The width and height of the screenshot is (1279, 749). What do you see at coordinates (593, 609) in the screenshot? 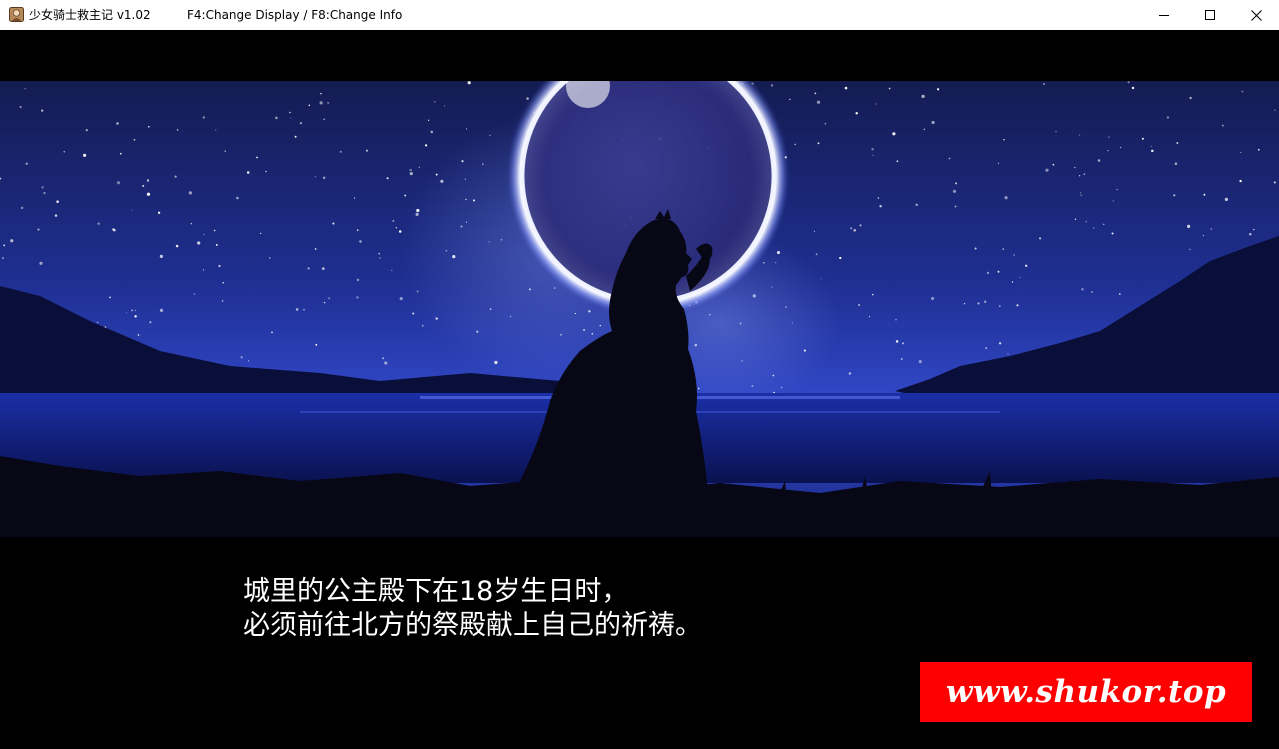
I see `message-window: 城里的公主殿下在18岁生日时， 必须前往北方的祭殿献上自己的祈祷。` at bounding box center [593, 609].